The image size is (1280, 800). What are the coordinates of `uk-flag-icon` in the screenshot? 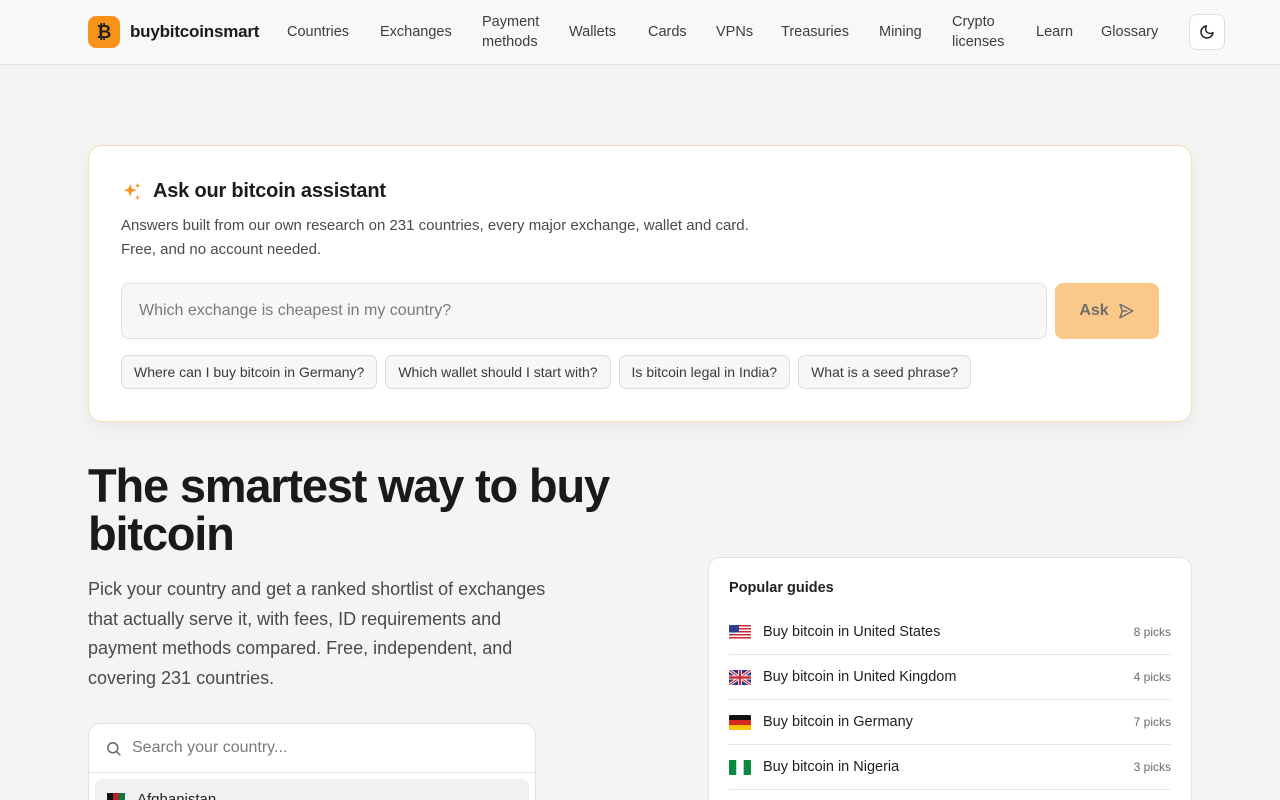 It's located at (740, 677).